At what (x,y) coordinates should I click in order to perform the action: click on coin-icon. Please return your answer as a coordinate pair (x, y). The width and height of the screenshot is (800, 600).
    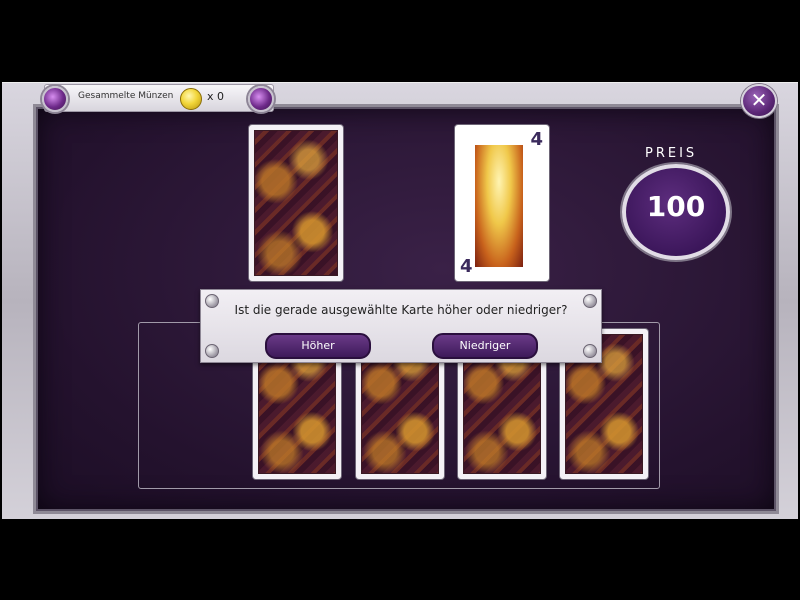
    Looking at the image, I should click on (191, 99).